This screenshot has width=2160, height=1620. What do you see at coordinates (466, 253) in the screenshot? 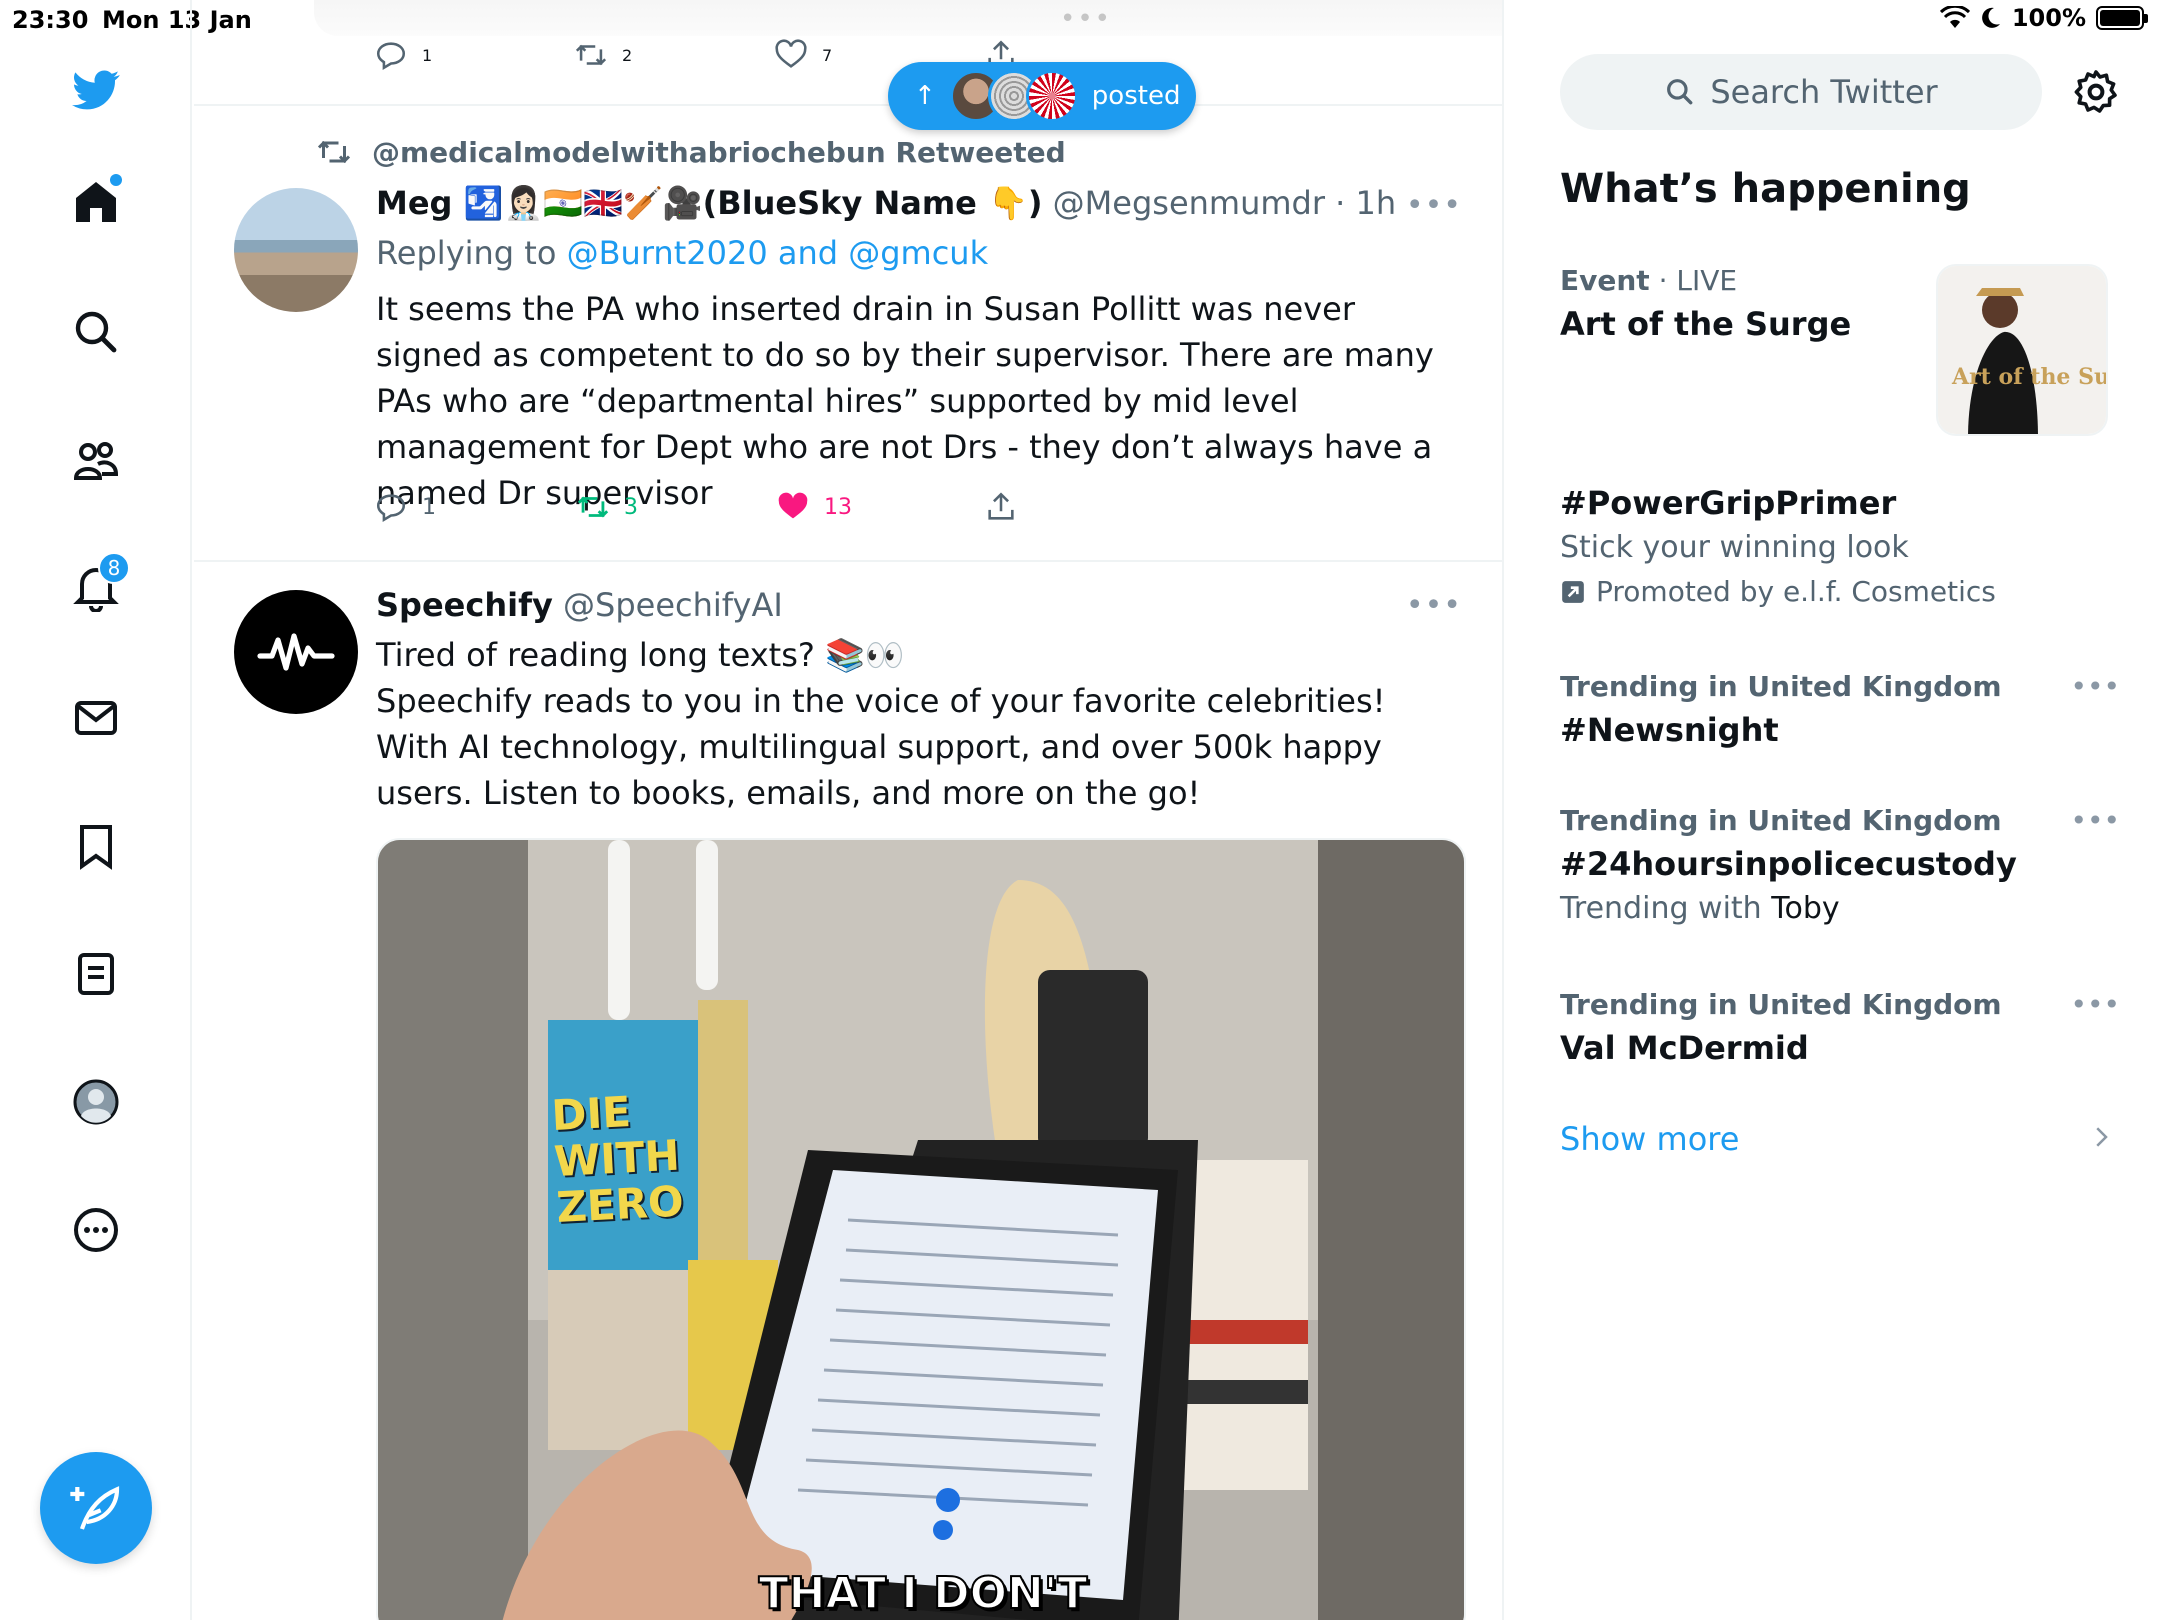
I see `replying-prefix: Replying to` at bounding box center [466, 253].